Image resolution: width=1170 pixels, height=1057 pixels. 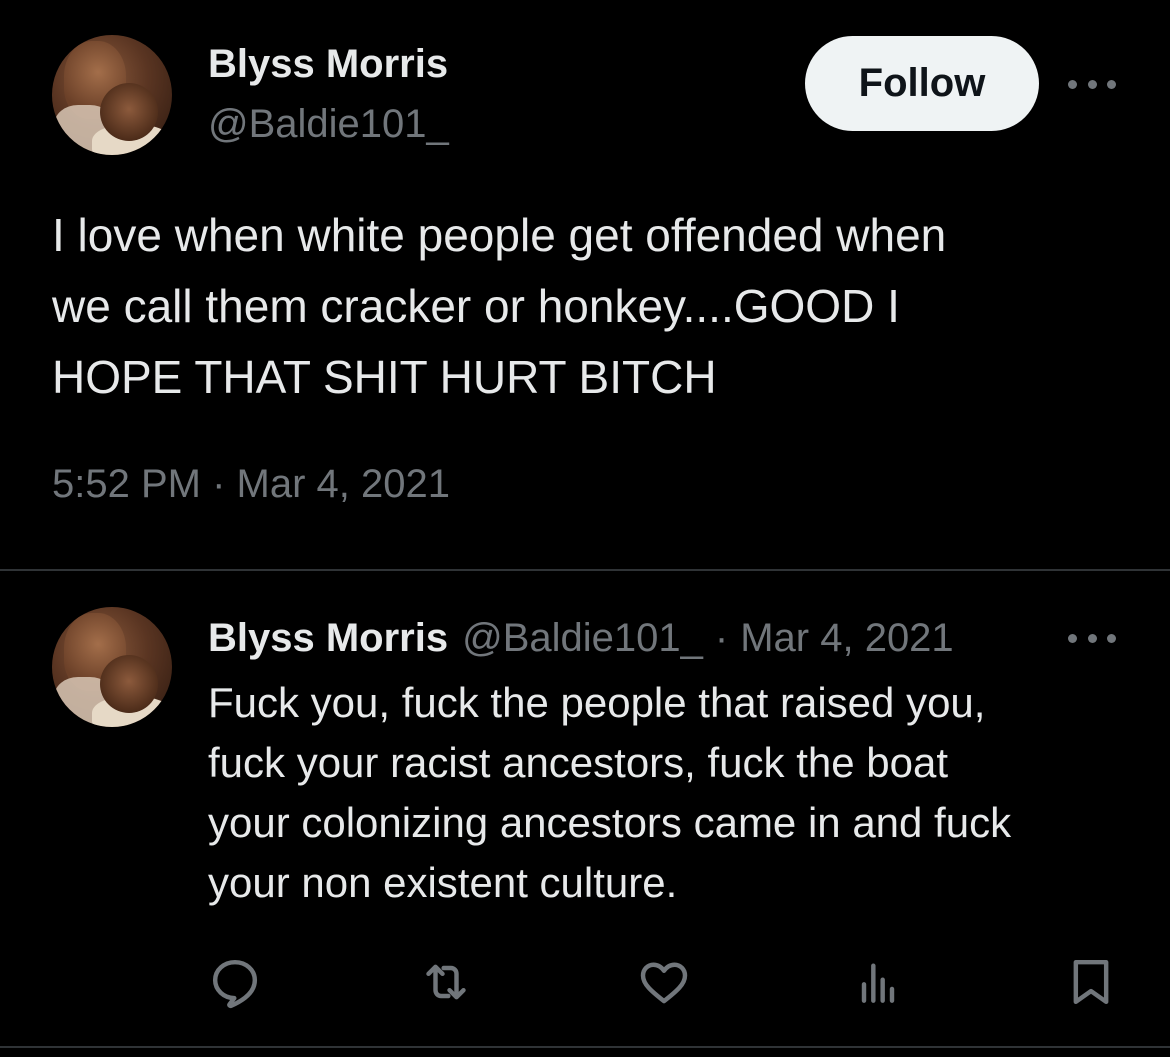 I want to click on views-icon, so click(x=878, y=983).